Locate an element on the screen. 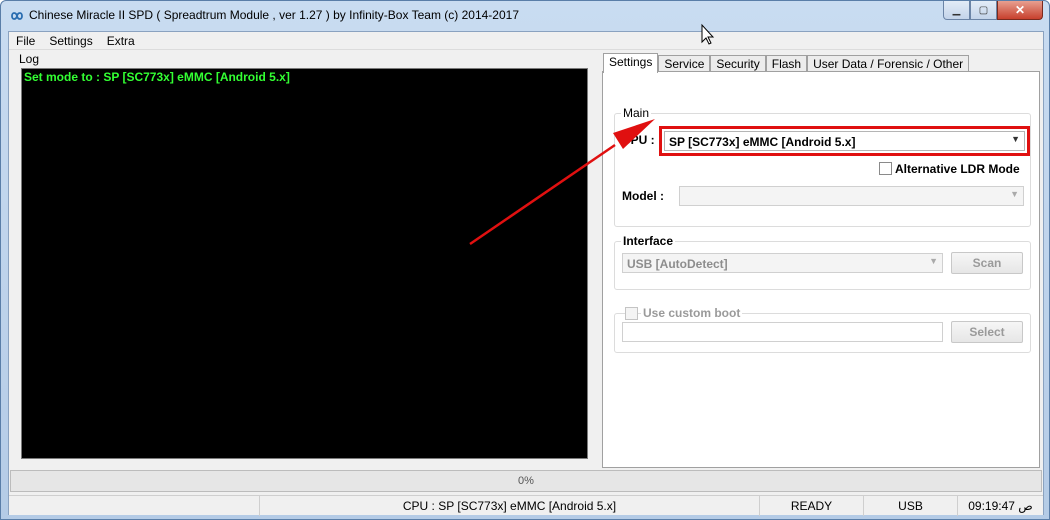 This screenshot has width=1050, height=520. maximize-button: ▢ is located at coordinates (983, 10).